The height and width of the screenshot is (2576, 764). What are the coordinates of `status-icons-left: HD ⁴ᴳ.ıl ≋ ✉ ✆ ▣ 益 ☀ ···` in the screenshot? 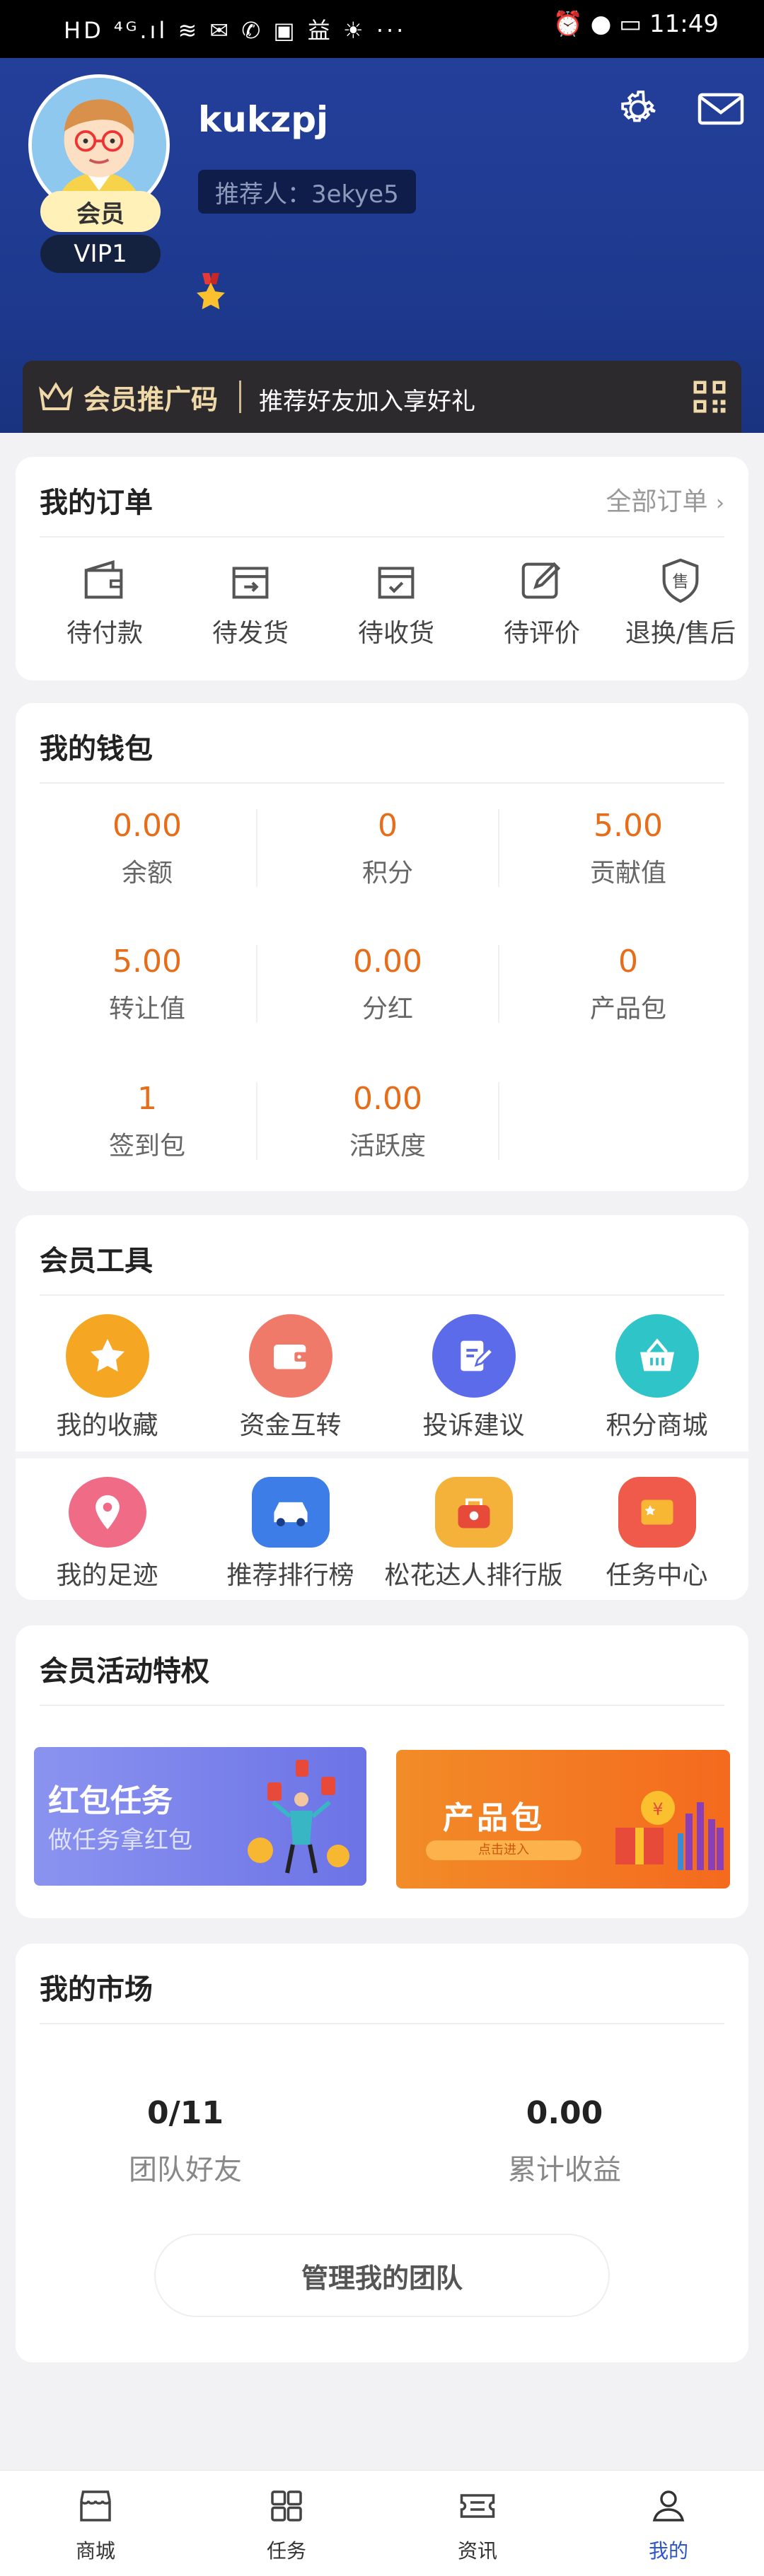 It's located at (235, 30).